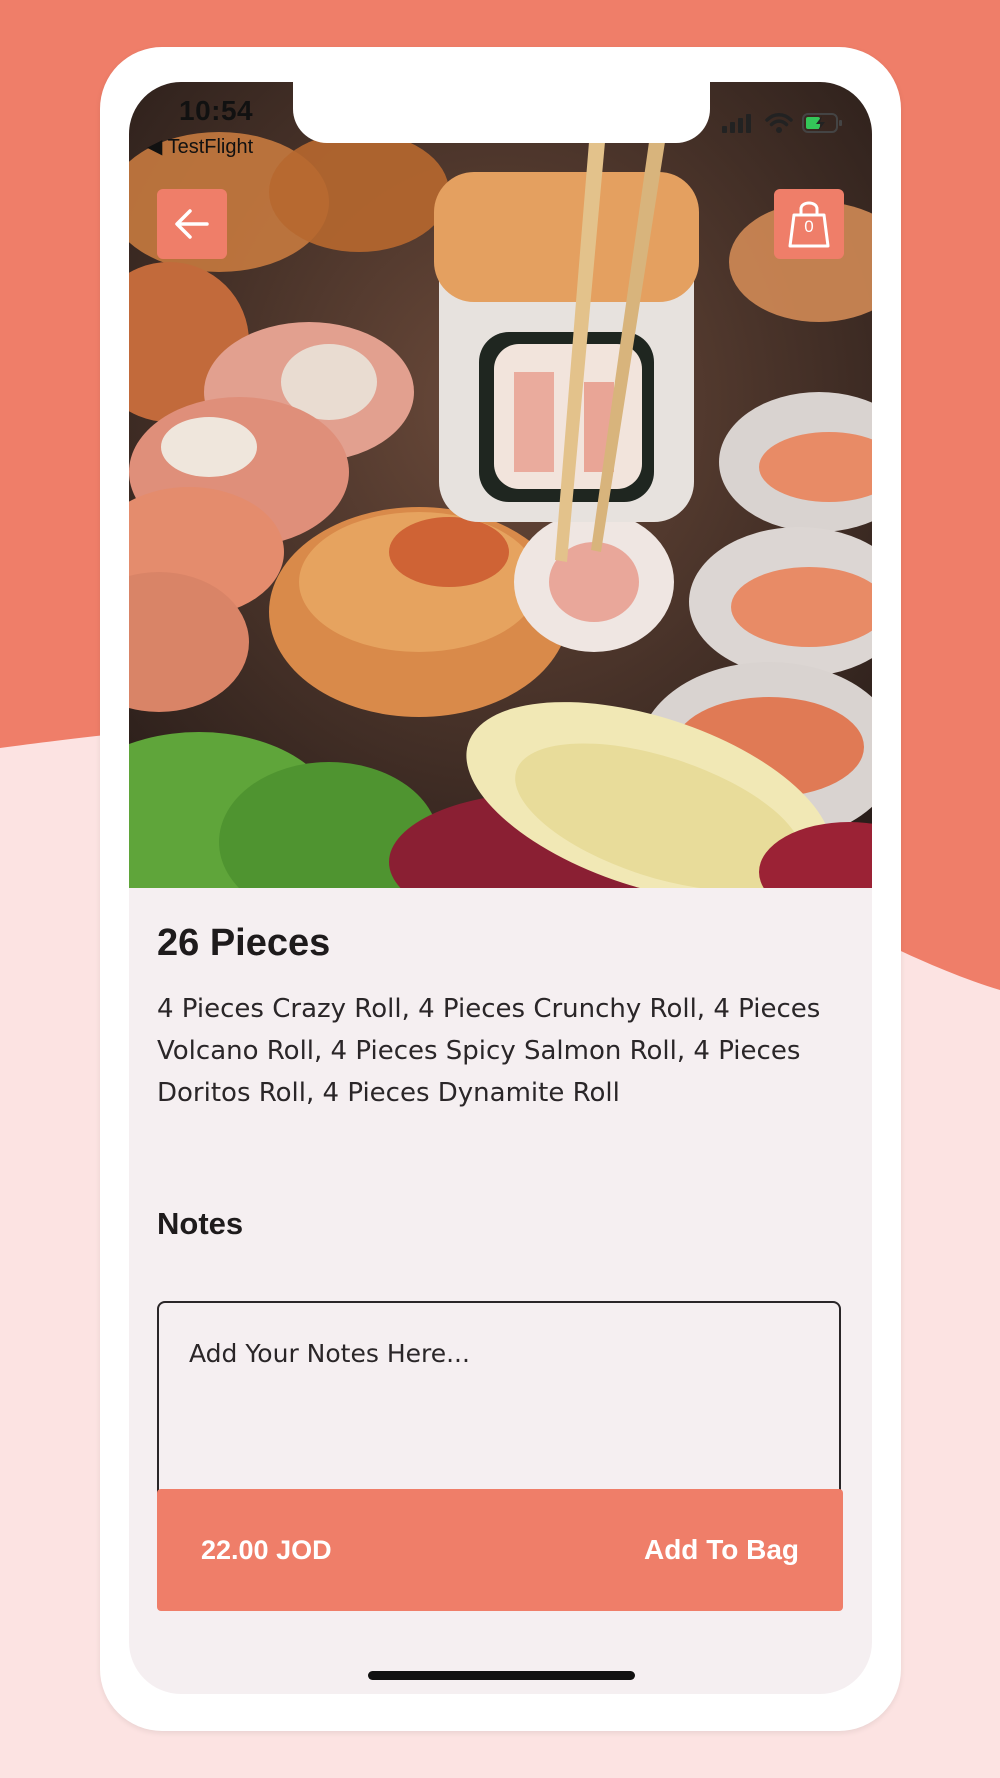  Describe the element at coordinates (501, 1675) in the screenshot. I see `home-indicator` at that location.